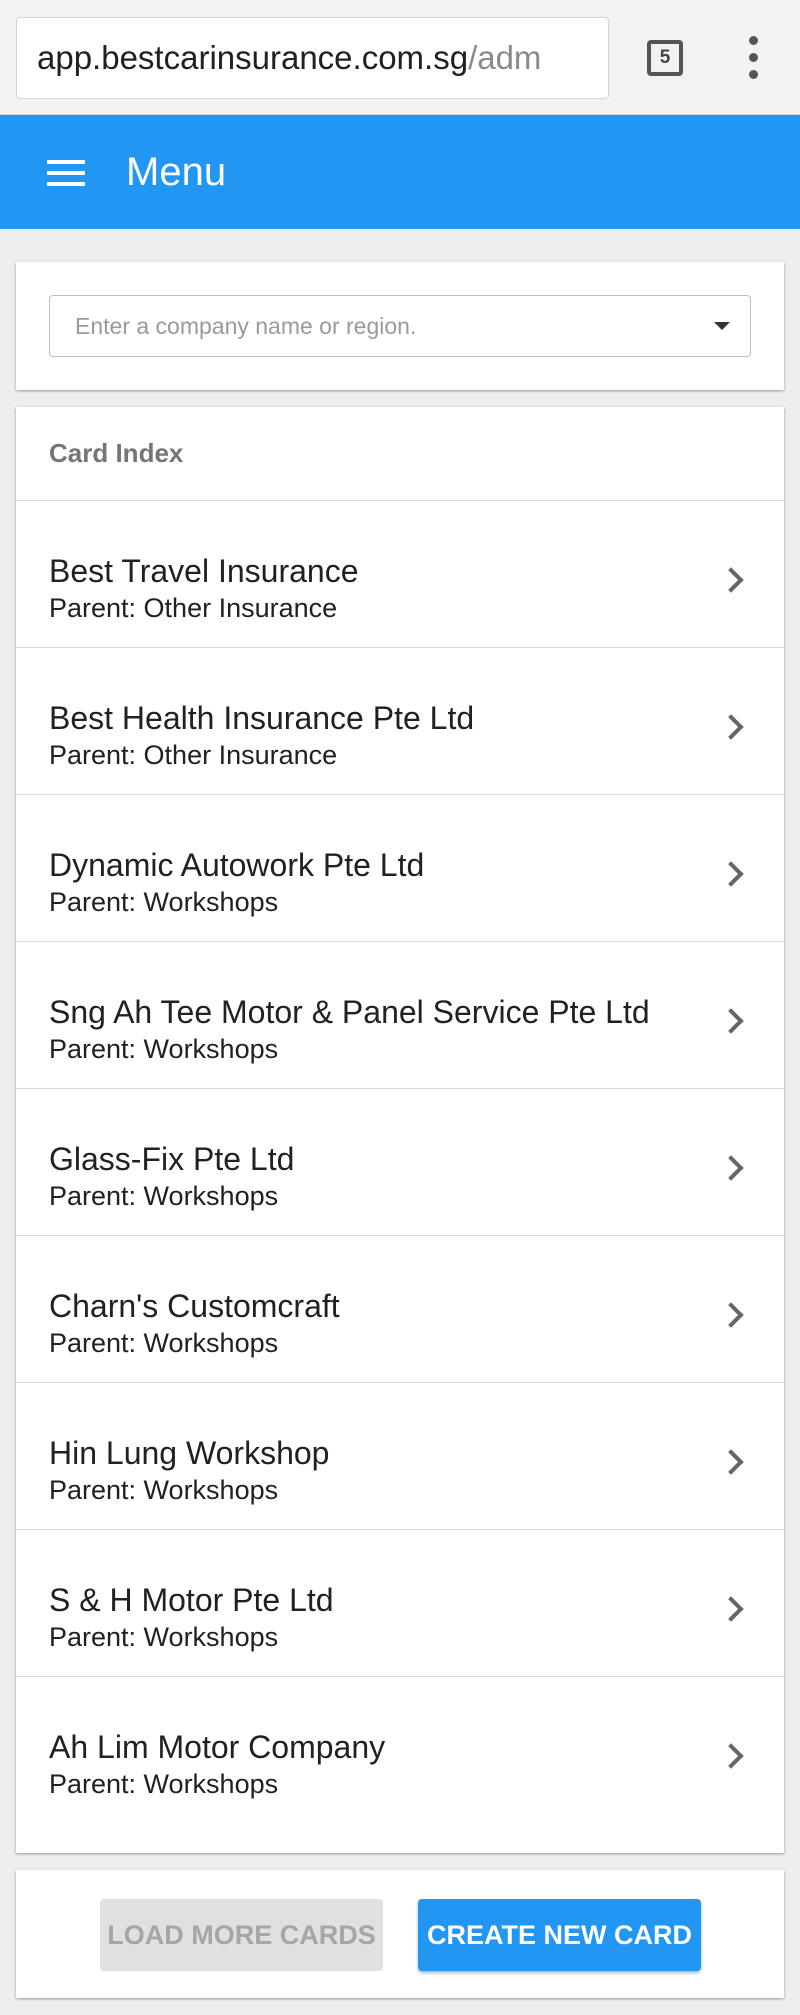 The height and width of the screenshot is (2015, 800). Describe the element at coordinates (754, 58) in the screenshot. I see `more-vertical-icon` at that location.